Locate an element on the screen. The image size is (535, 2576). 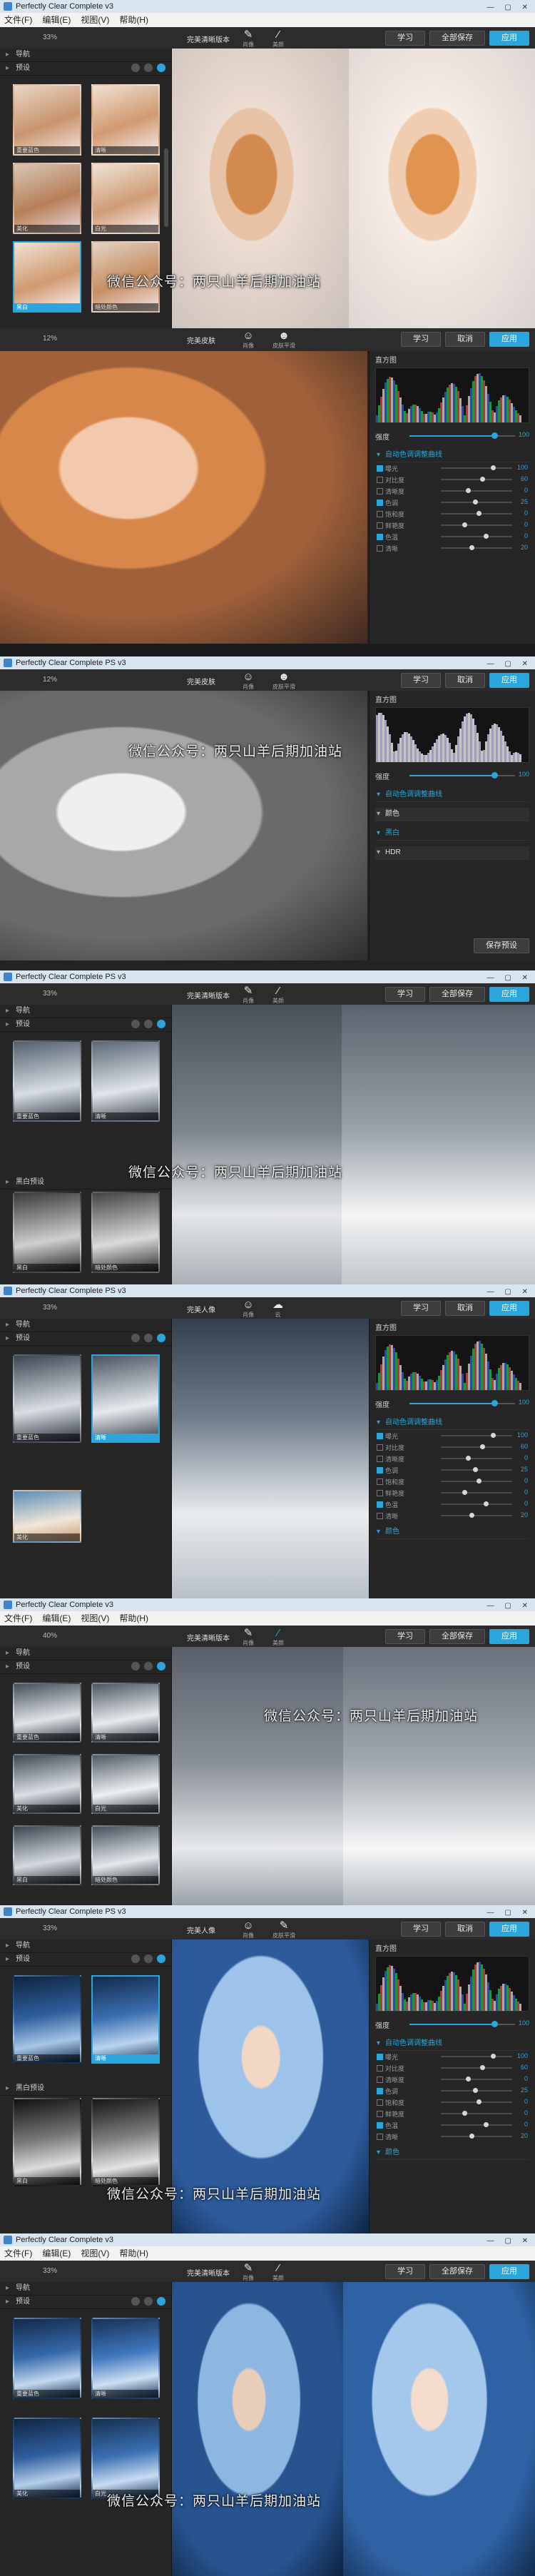
left-scrollbar is located at coordinates (166, 188).